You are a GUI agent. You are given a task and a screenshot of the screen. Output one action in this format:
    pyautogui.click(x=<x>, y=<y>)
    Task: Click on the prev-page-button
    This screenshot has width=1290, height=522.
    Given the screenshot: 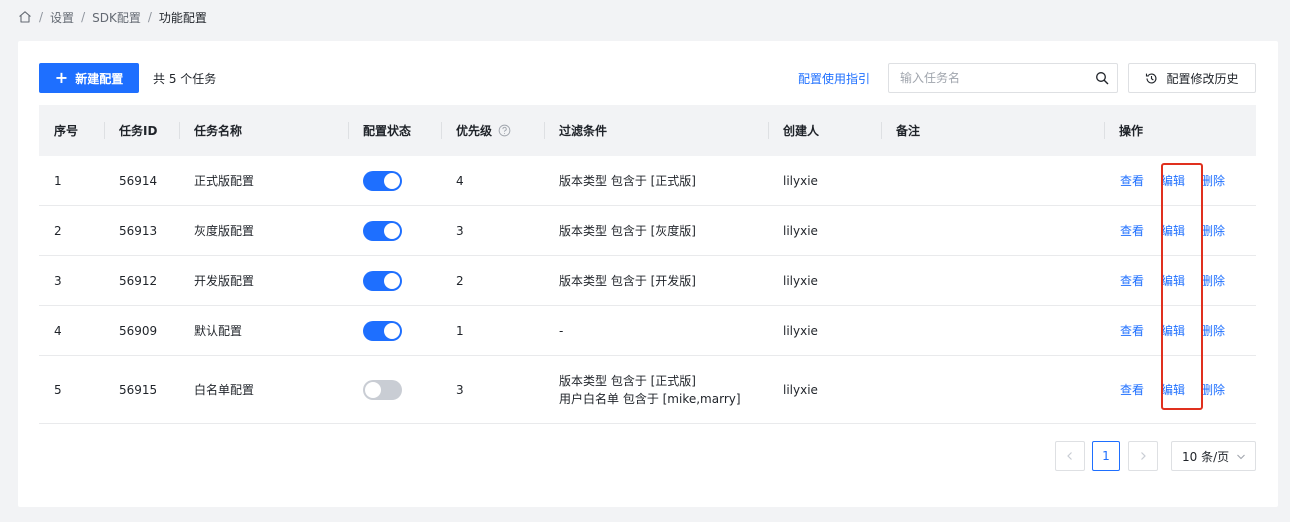 What is the action you would take?
    pyautogui.click(x=1070, y=456)
    